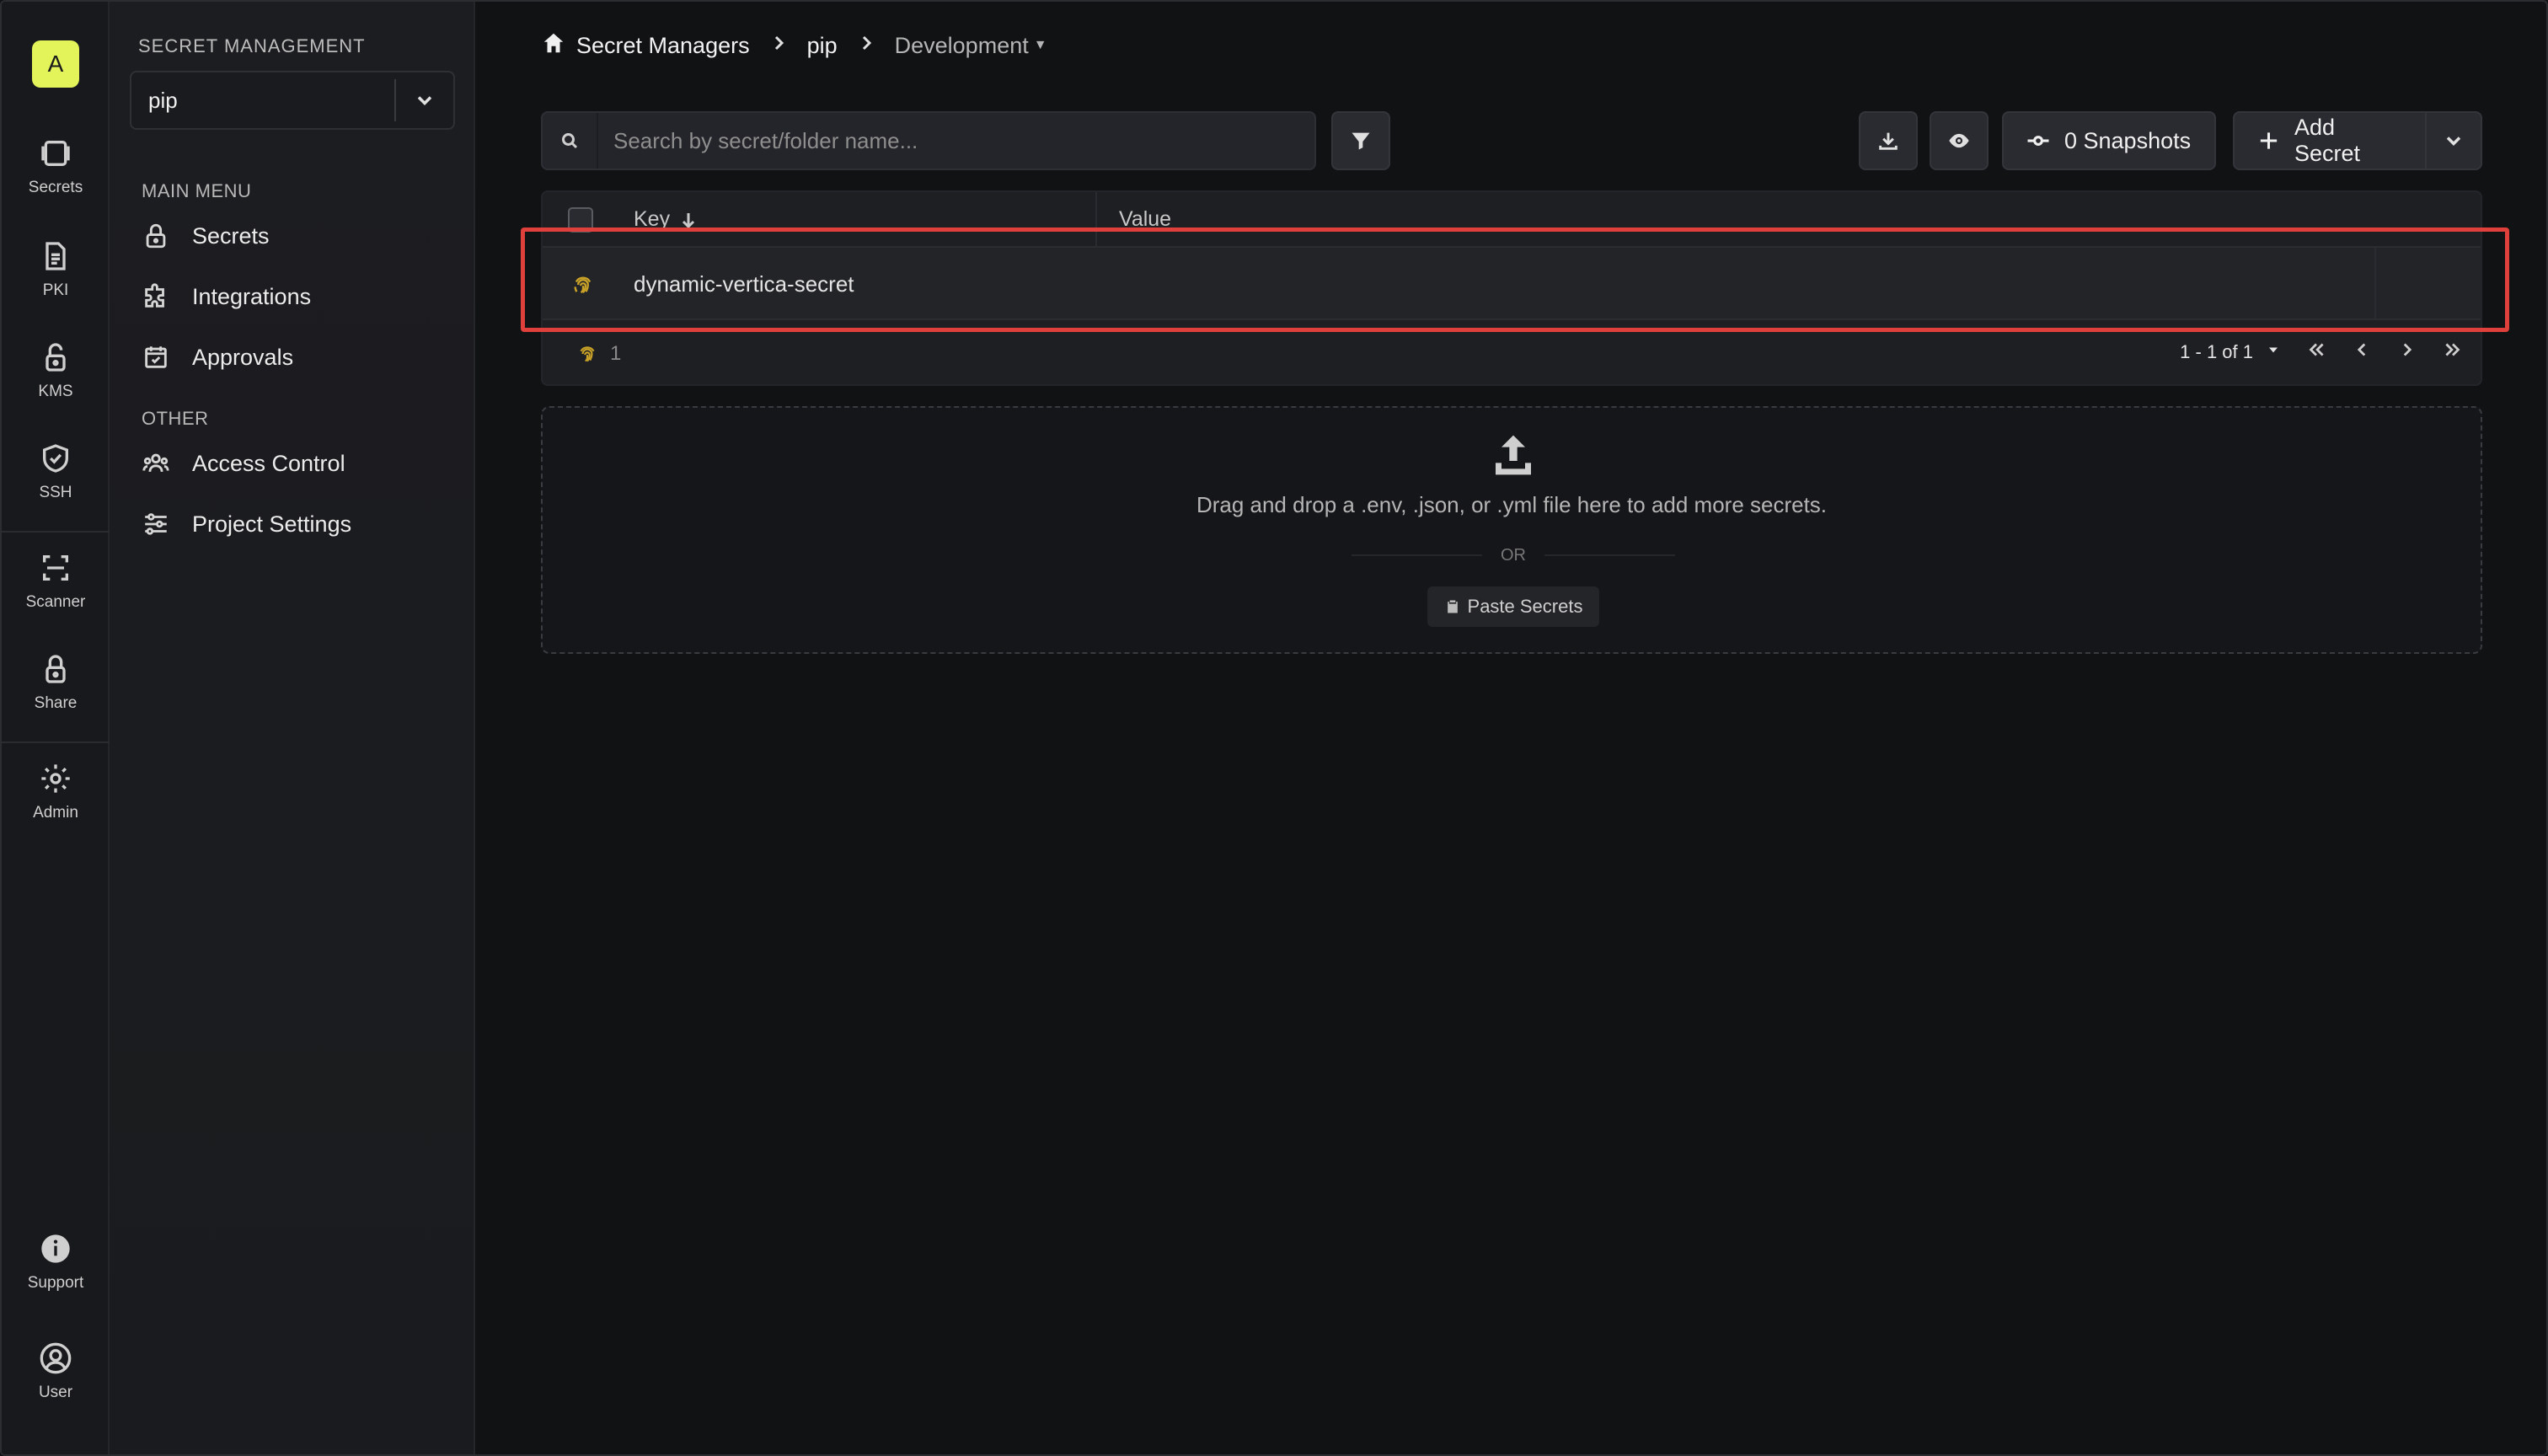 The image size is (2548, 1456). I want to click on dynamic-secret-count-value: 1, so click(616, 353).